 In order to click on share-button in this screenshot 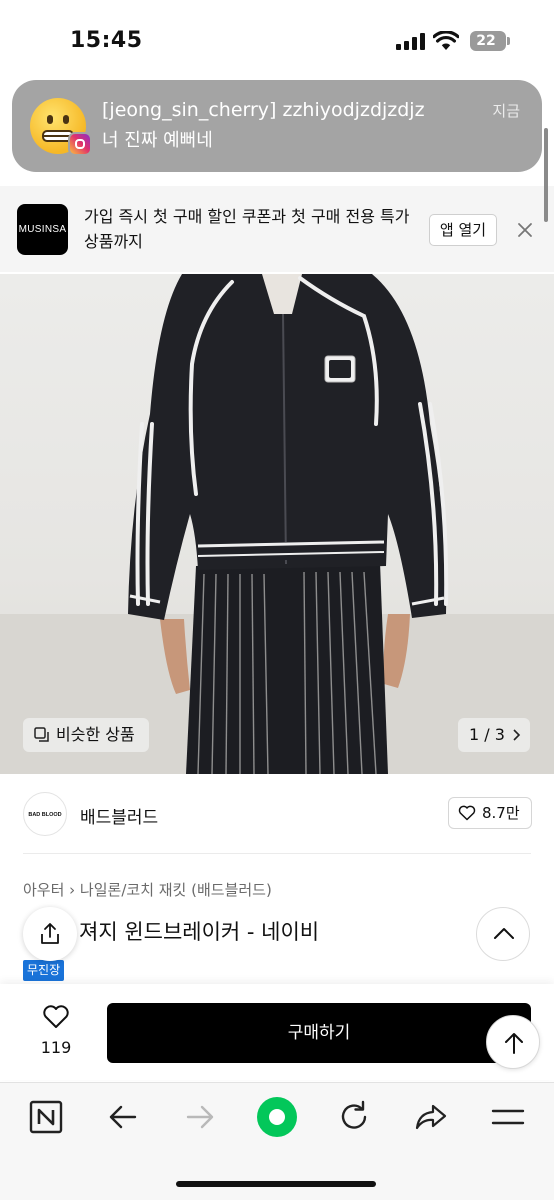, I will do `click(50, 934)`.